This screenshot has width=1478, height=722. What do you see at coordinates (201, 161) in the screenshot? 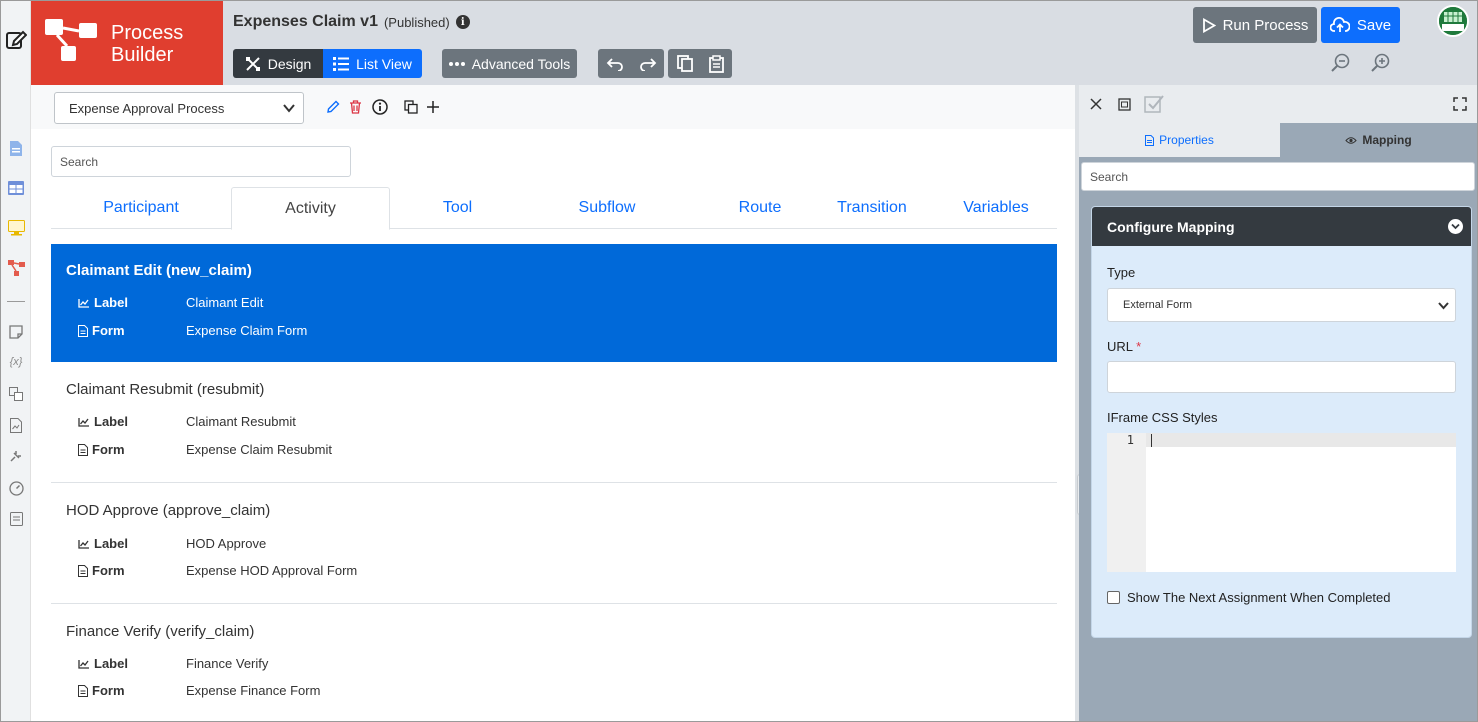
I see `list-search-input: Search` at bounding box center [201, 161].